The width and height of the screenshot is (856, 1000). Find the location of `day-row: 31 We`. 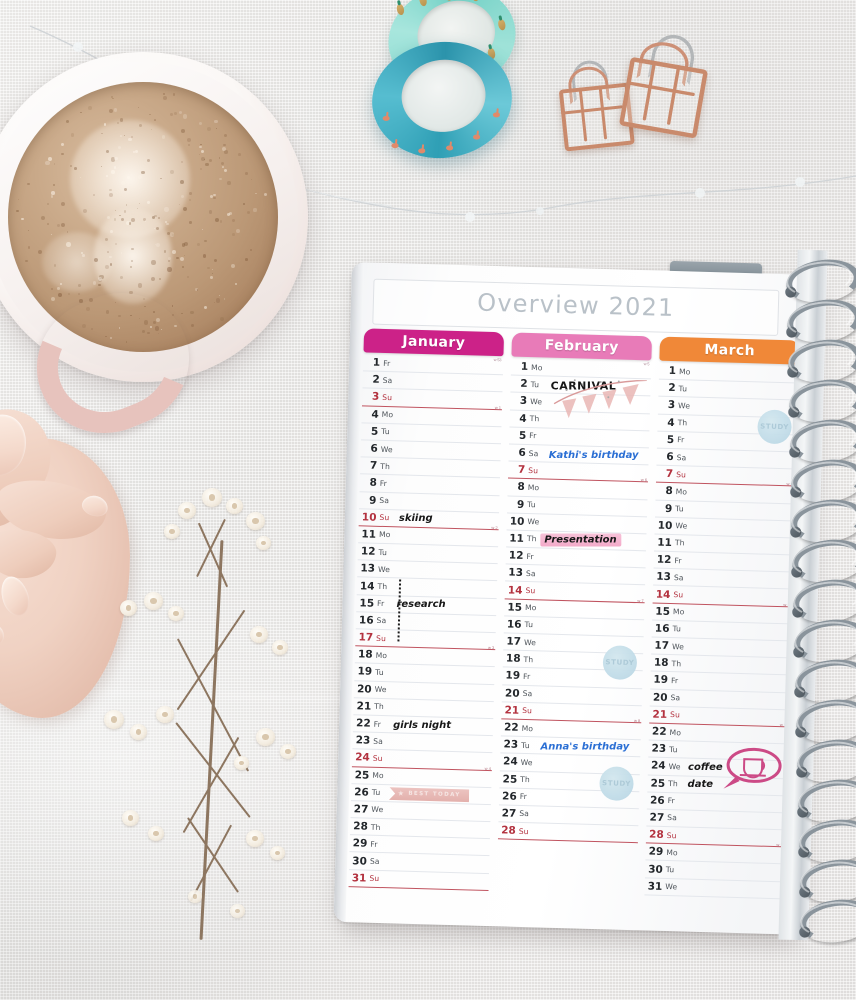

day-row: 31 We is located at coordinates (714, 889).